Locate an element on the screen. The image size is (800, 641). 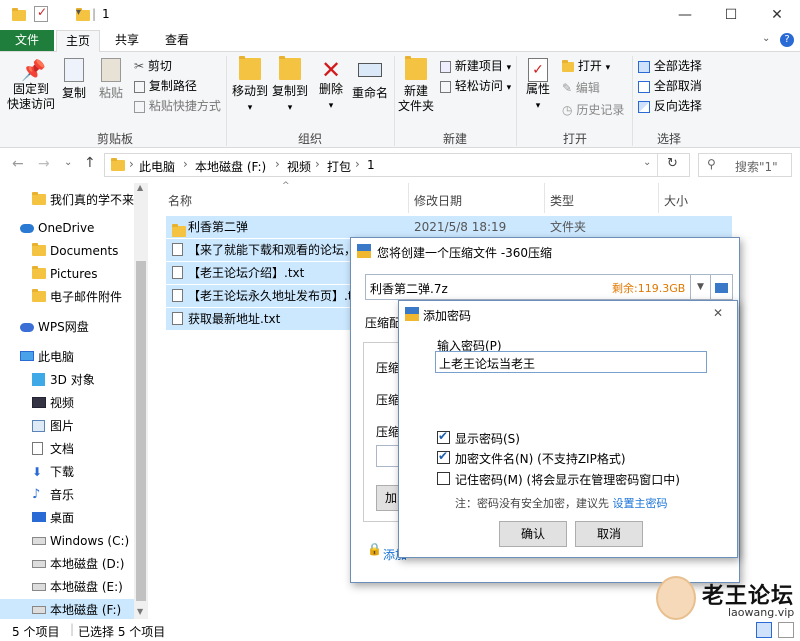
scissors-icon: ✂ is located at coordinates (139, 66).